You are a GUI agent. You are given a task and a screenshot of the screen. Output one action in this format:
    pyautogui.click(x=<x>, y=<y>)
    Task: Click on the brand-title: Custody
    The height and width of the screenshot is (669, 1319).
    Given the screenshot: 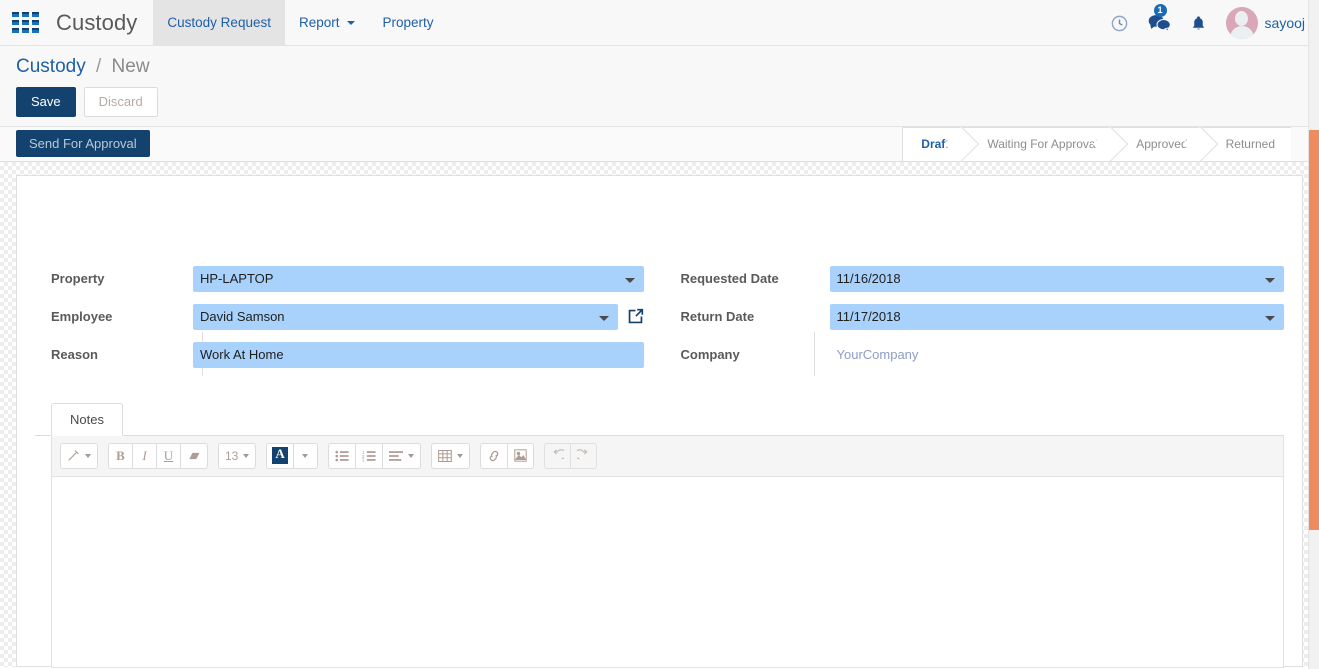 What is the action you would take?
    pyautogui.click(x=99, y=23)
    